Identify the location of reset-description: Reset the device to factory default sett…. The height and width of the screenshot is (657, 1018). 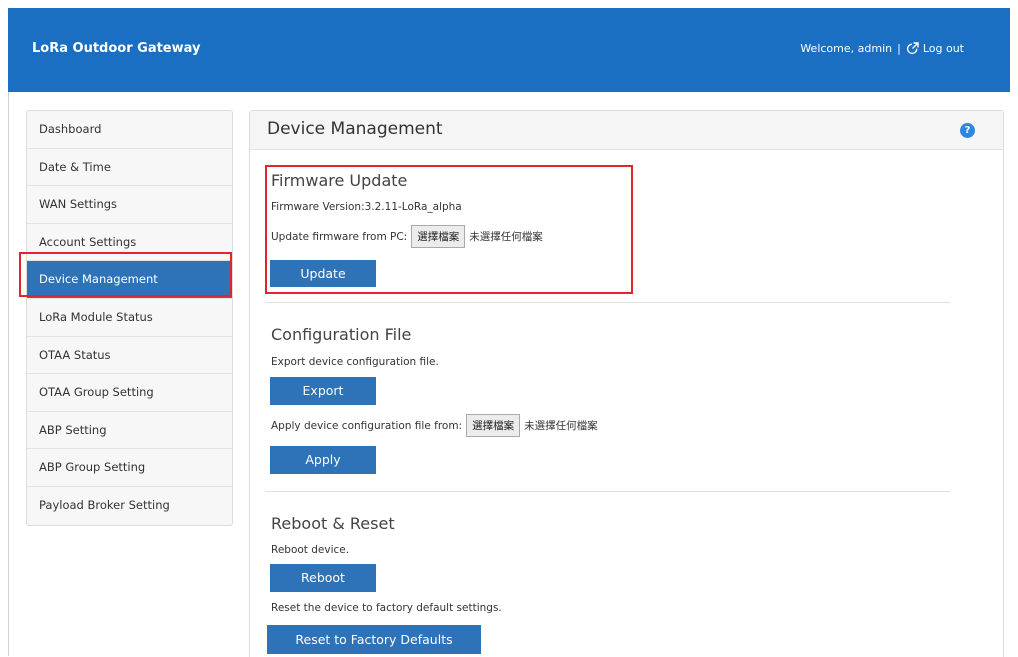
(386, 608).